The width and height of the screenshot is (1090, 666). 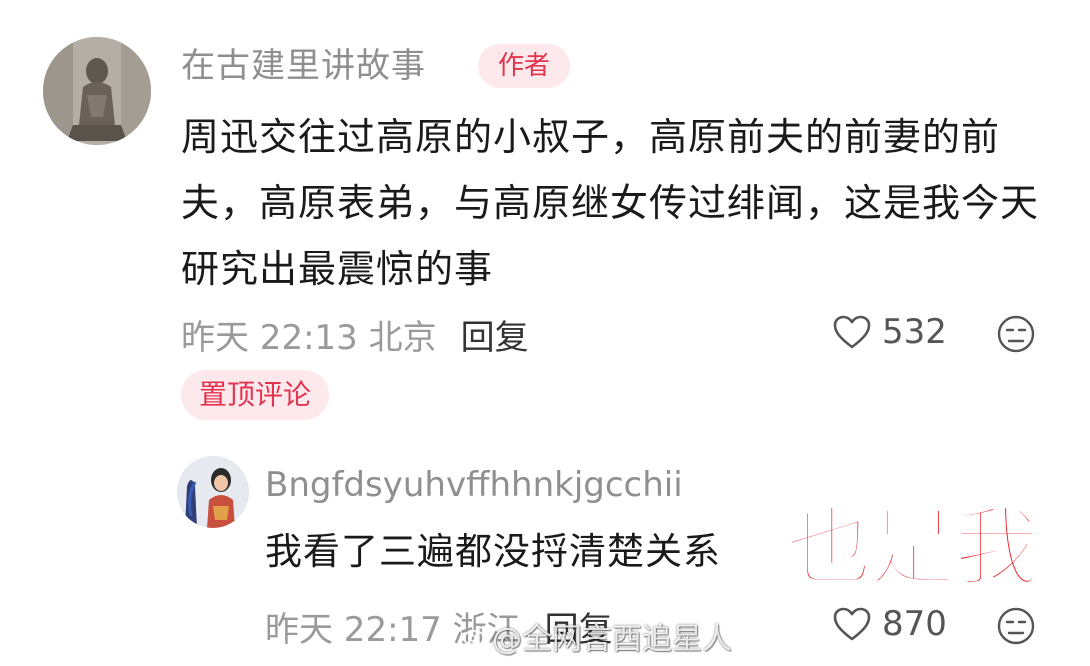 I want to click on illustrated-avatar-image, so click(x=213, y=492).